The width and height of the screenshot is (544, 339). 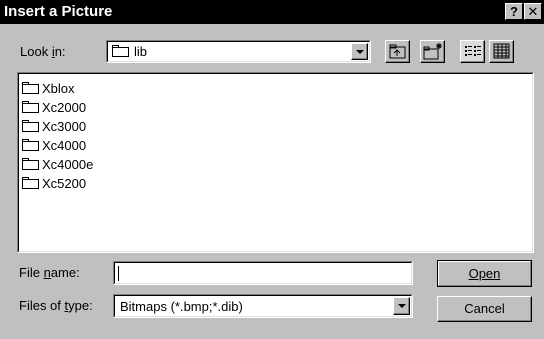 I want to click on cancel-button: Cancel, so click(x=484, y=309).